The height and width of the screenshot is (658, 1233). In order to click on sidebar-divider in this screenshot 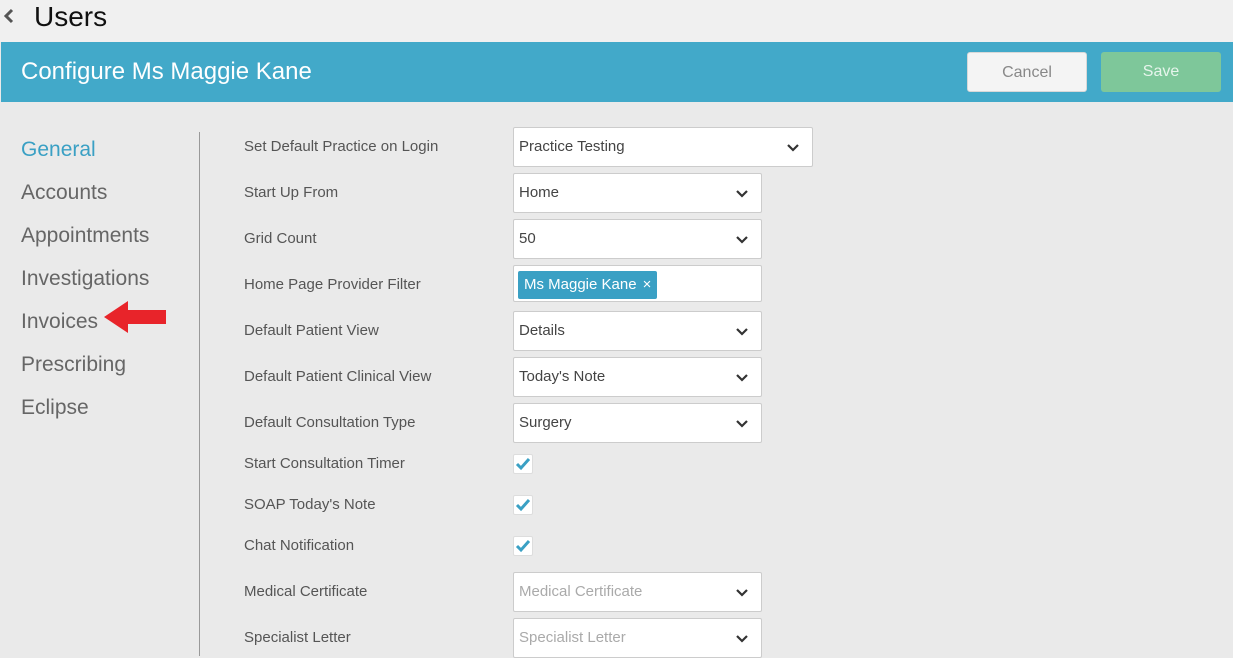, I will do `click(199, 394)`.